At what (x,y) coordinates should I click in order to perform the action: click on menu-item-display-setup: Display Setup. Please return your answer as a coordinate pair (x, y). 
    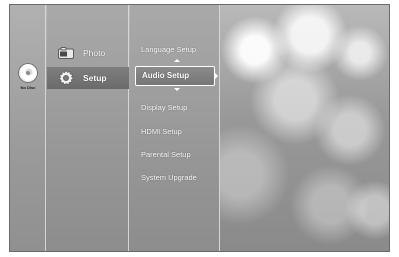
    Looking at the image, I should click on (175, 108).